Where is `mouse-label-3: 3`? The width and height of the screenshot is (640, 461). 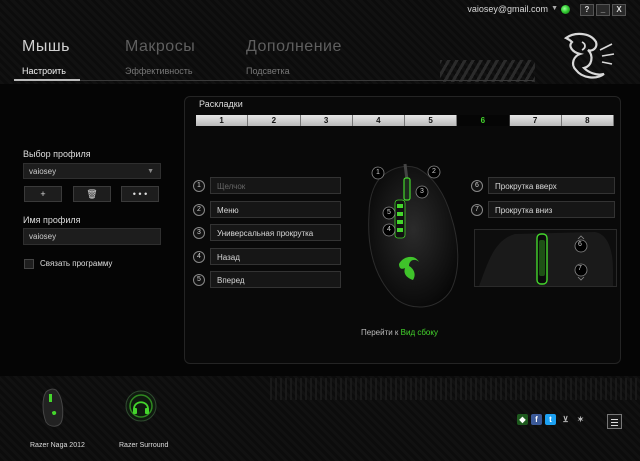 mouse-label-3: 3 is located at coordinates (422, 191).